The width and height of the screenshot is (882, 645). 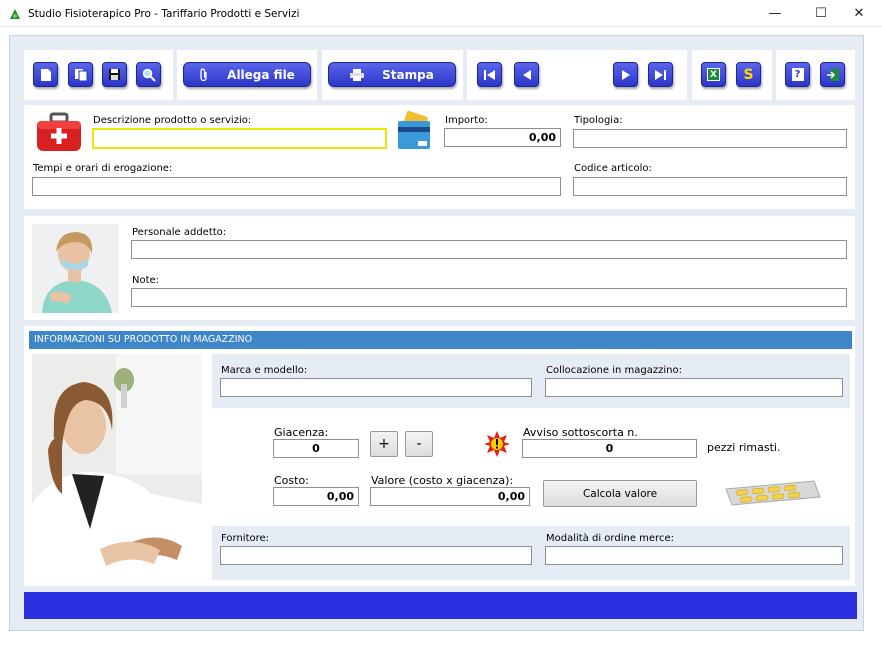 I want to click on new-document-icon, so click(x=45, y=74).